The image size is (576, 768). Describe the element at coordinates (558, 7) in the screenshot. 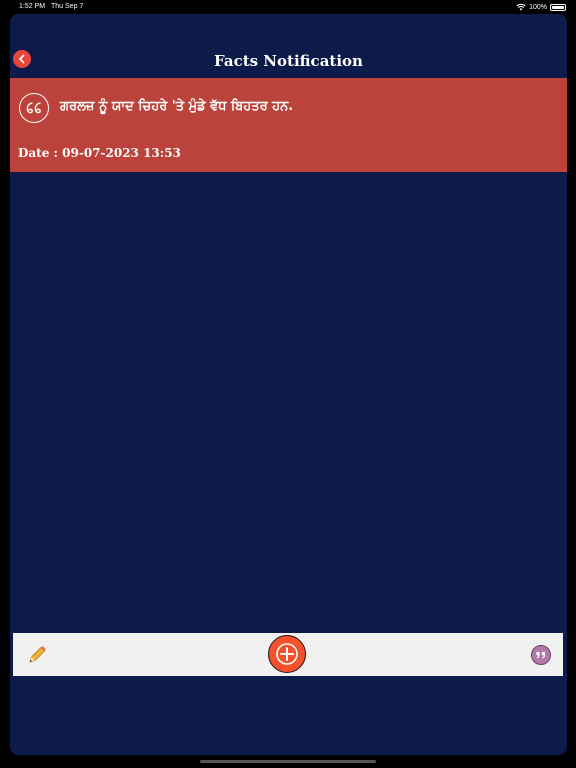

I see `battery-icon` at that location.